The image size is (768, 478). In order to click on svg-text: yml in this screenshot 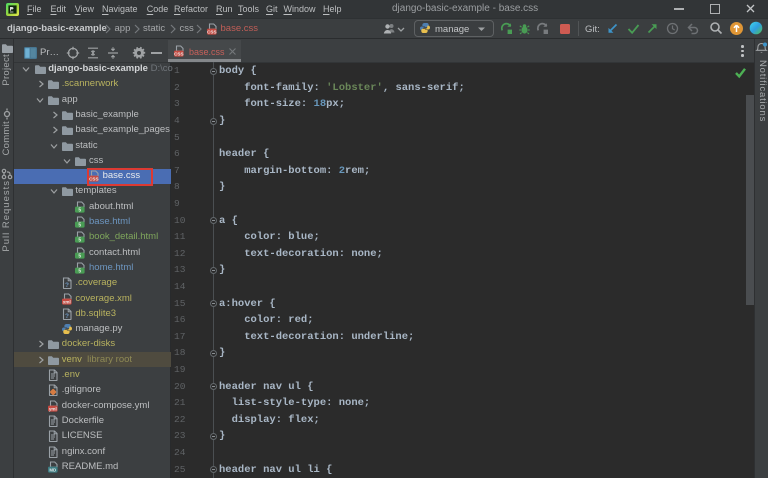, I will do `click(53, 408)`.